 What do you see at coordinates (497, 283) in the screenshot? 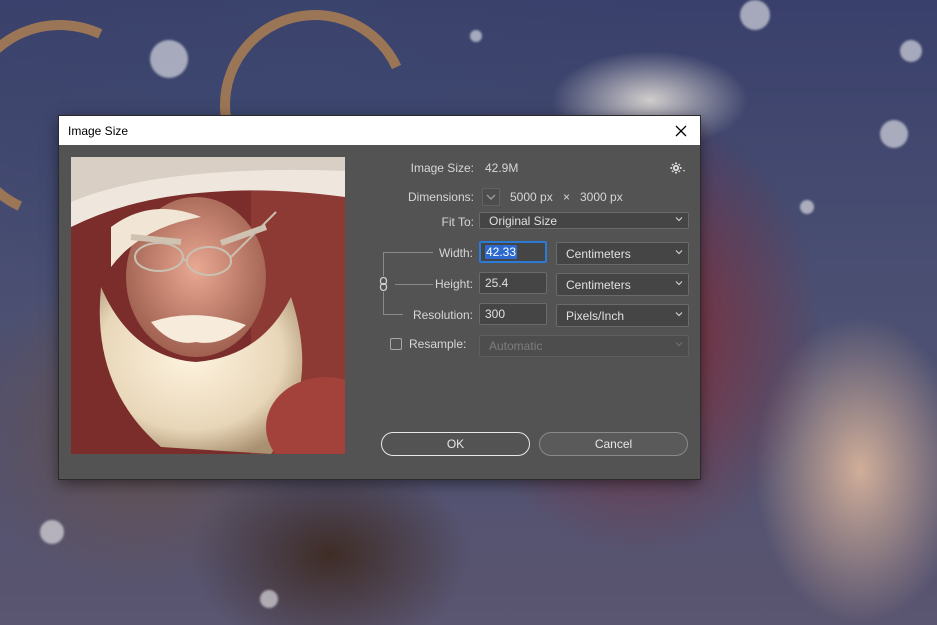
I see `height-value: 25.4` at bounding box center [497, 283].